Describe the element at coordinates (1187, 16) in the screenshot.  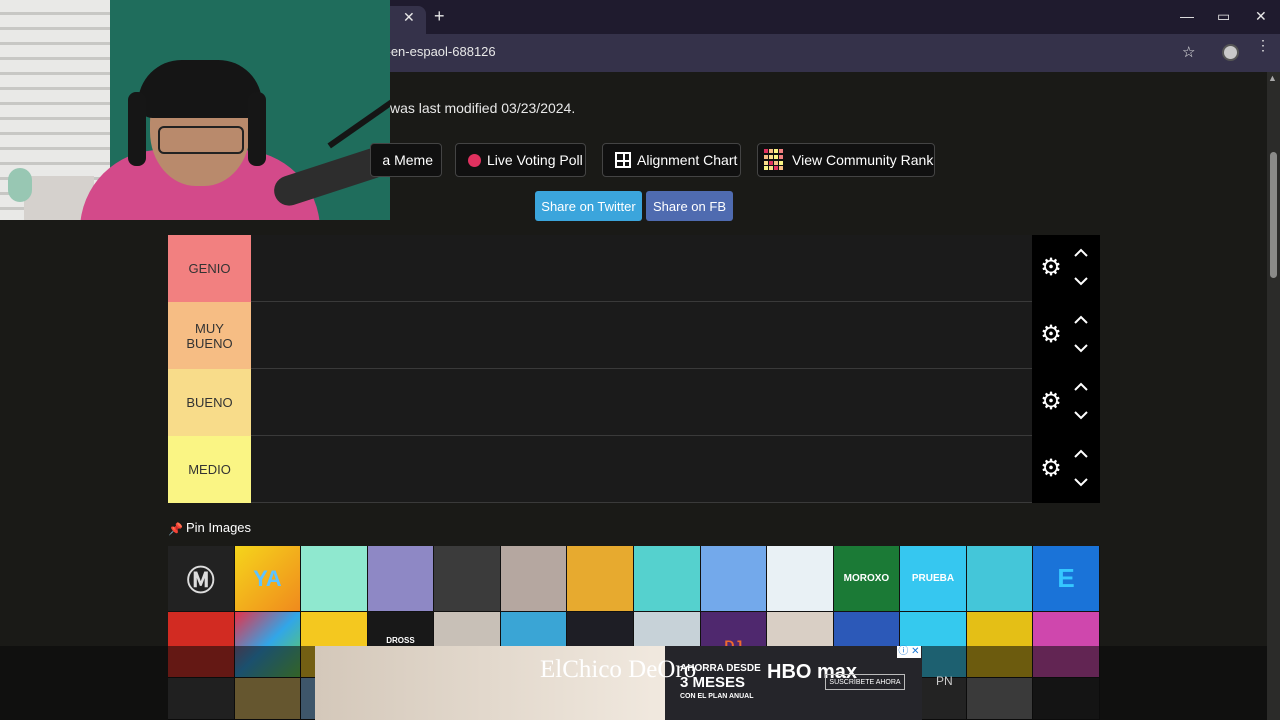
I see `minimize-button: —` at that location.